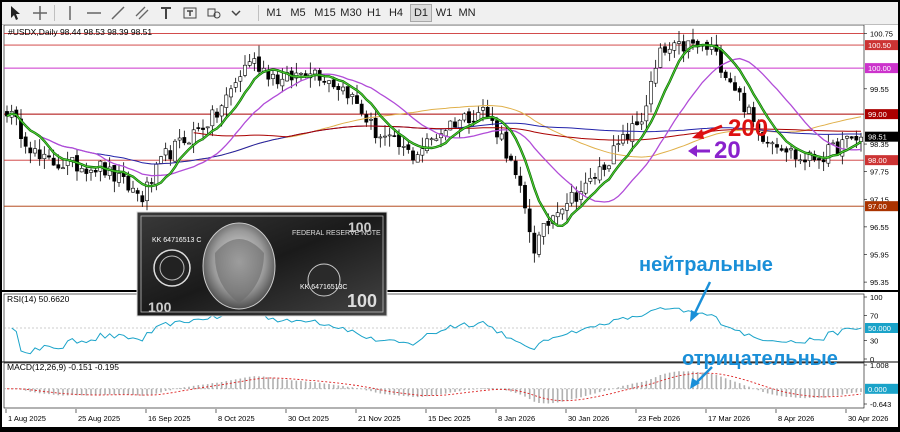 This screenshot has width=900, height=432. I want to click on cursor-icon, so click(16, 13).